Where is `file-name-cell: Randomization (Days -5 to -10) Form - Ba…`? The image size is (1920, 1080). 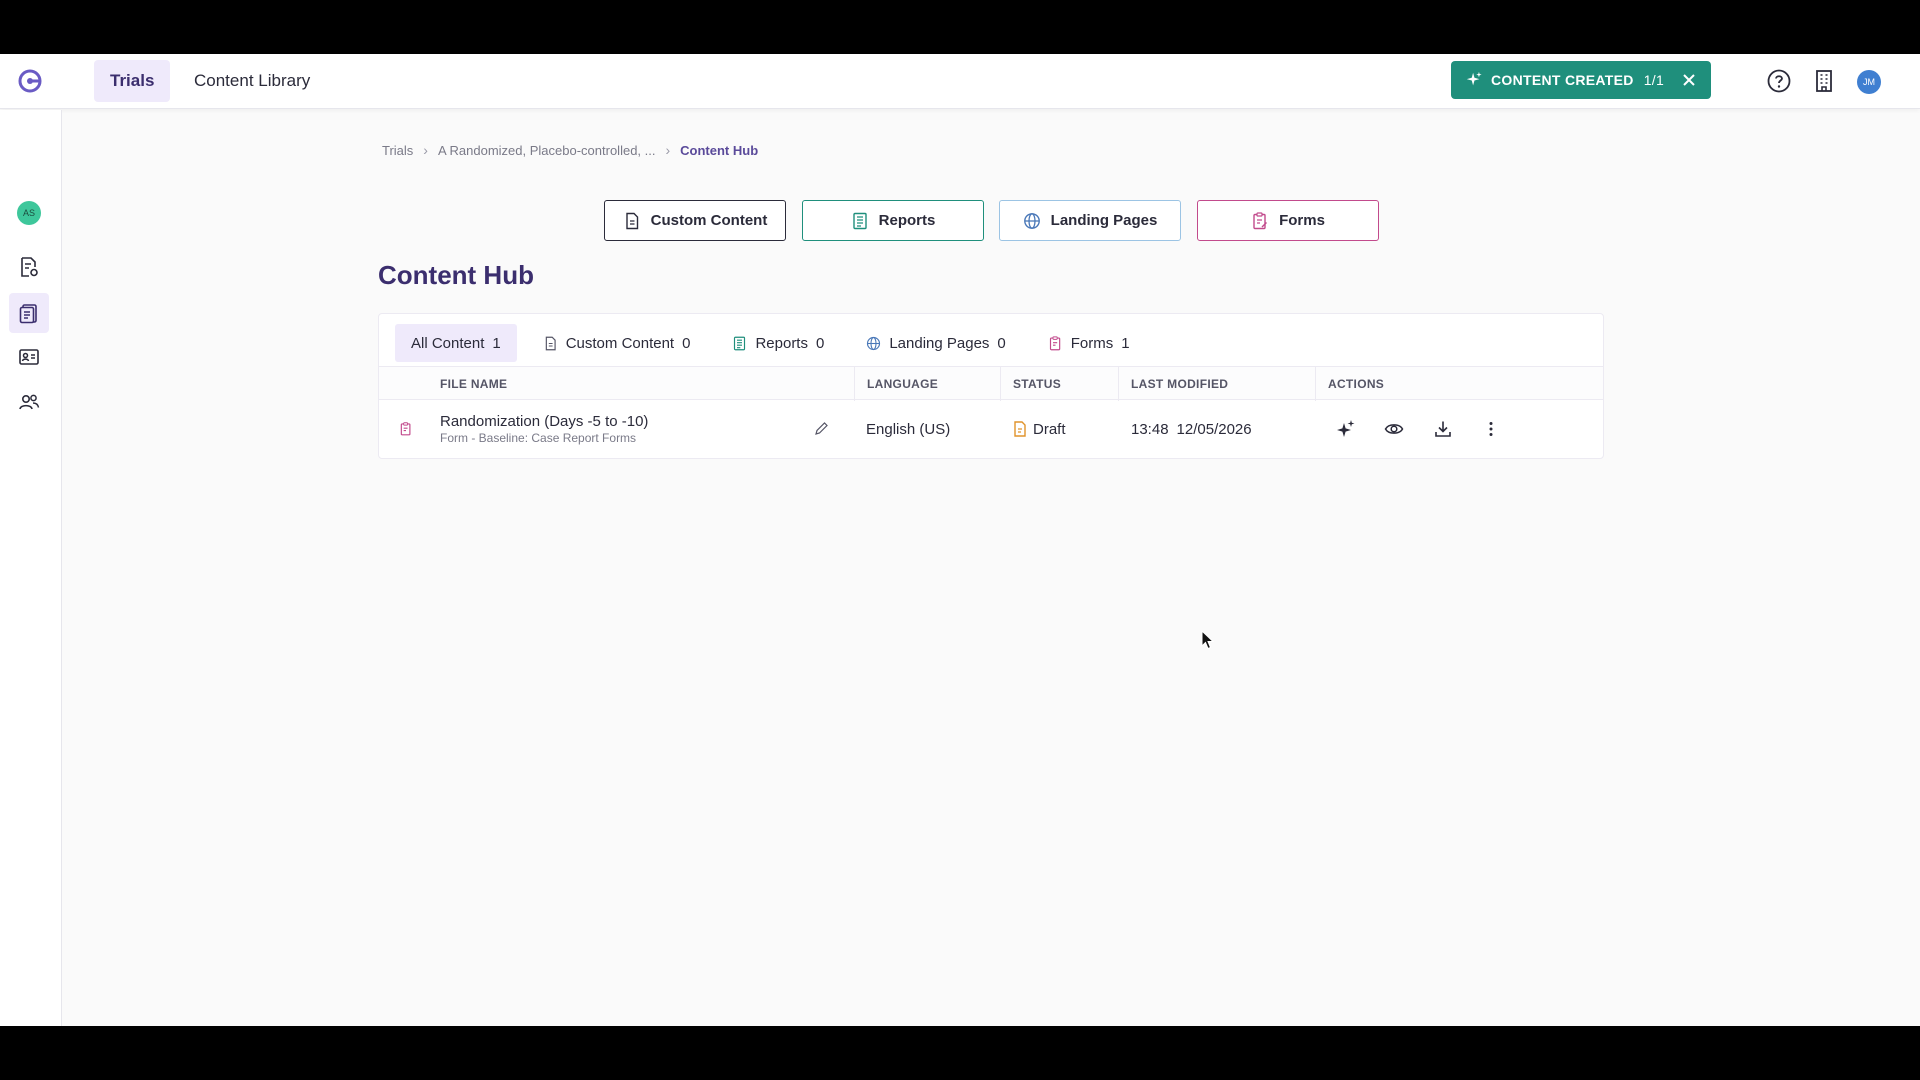 file-name-cell: Randomization (Days -5 to -10) Form - Ba… is located at coordinates (620, 429).